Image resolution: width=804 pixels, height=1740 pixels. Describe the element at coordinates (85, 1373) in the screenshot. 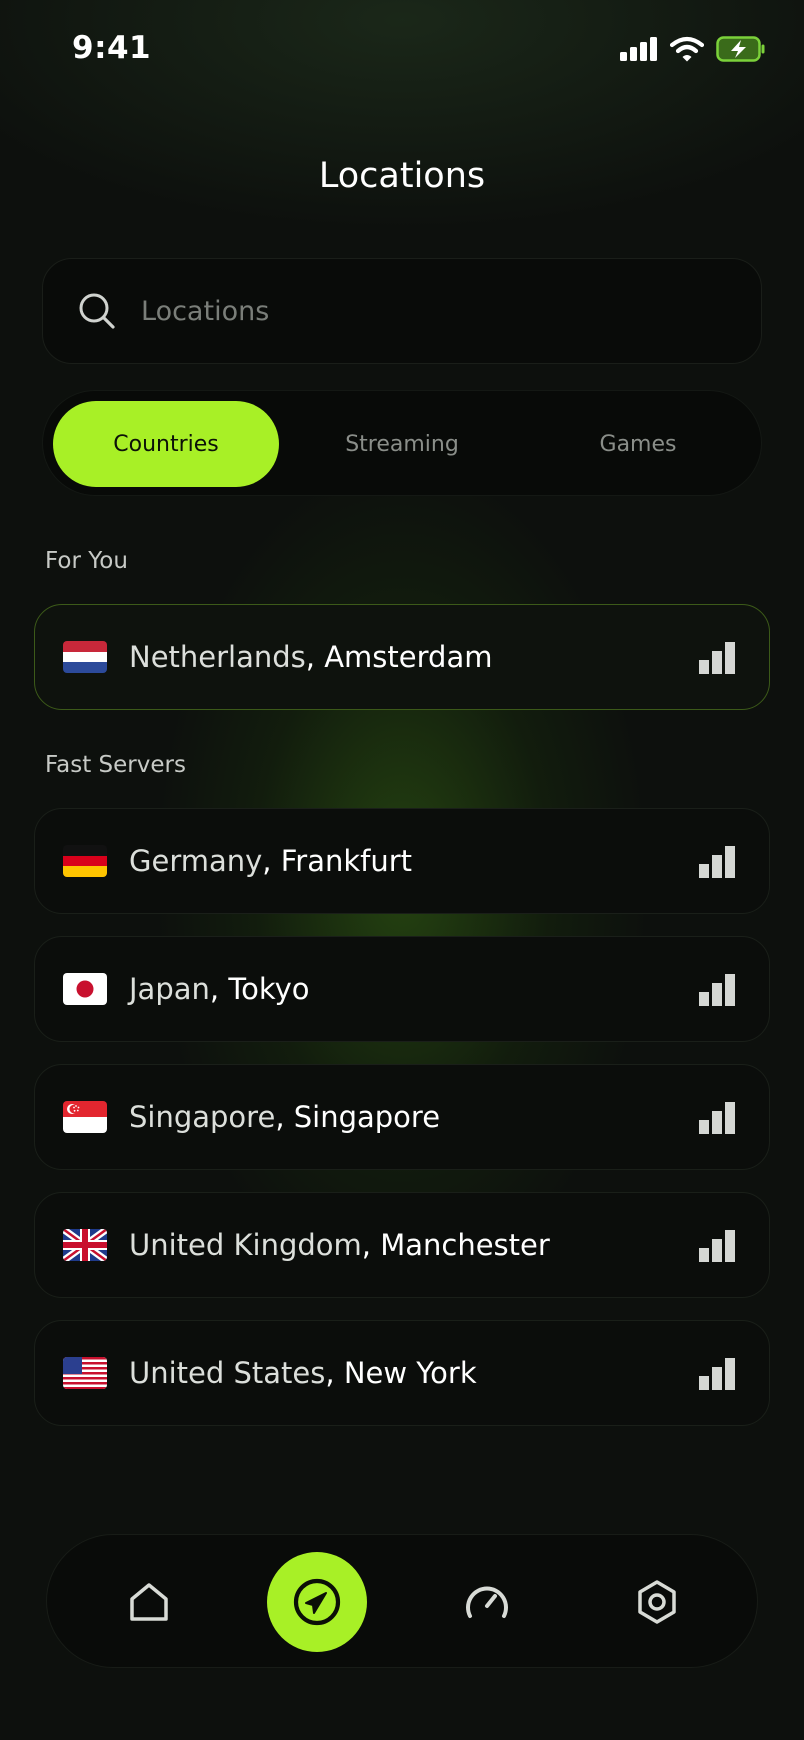

I see `us-flag-icon` at that location.